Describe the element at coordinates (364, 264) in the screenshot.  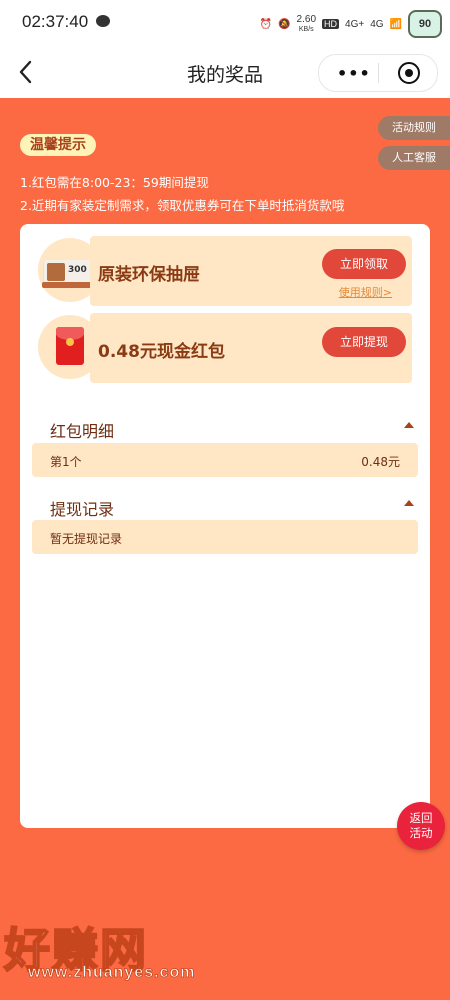
I see `claim-button: 立即领取` at that location.